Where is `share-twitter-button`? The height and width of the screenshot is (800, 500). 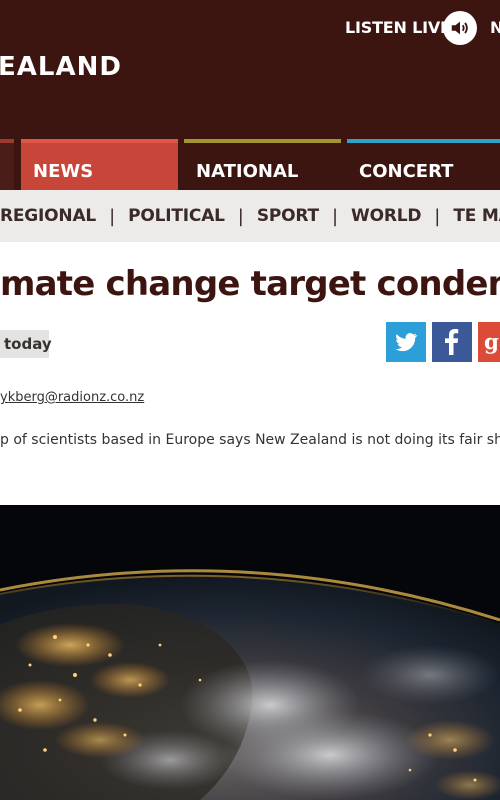 share-twitter-button is located at coordinates (406, 342).